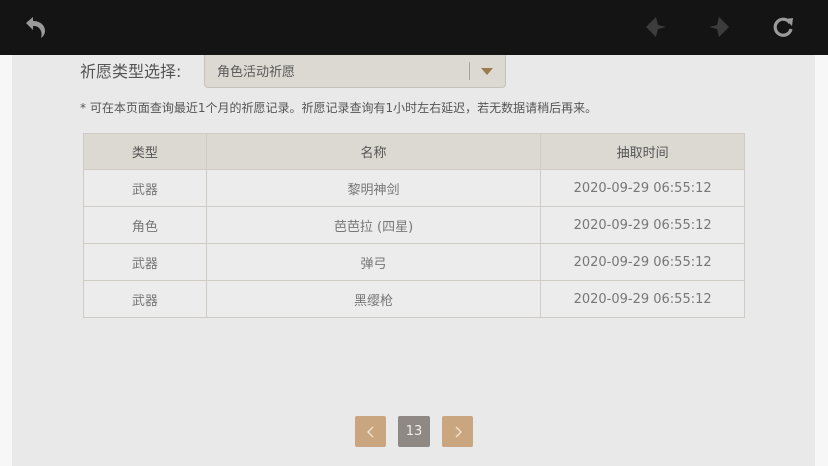 The image size is (828, 466). I want to click on filter-label: 祈愿类型选择:, so click(131, 71).